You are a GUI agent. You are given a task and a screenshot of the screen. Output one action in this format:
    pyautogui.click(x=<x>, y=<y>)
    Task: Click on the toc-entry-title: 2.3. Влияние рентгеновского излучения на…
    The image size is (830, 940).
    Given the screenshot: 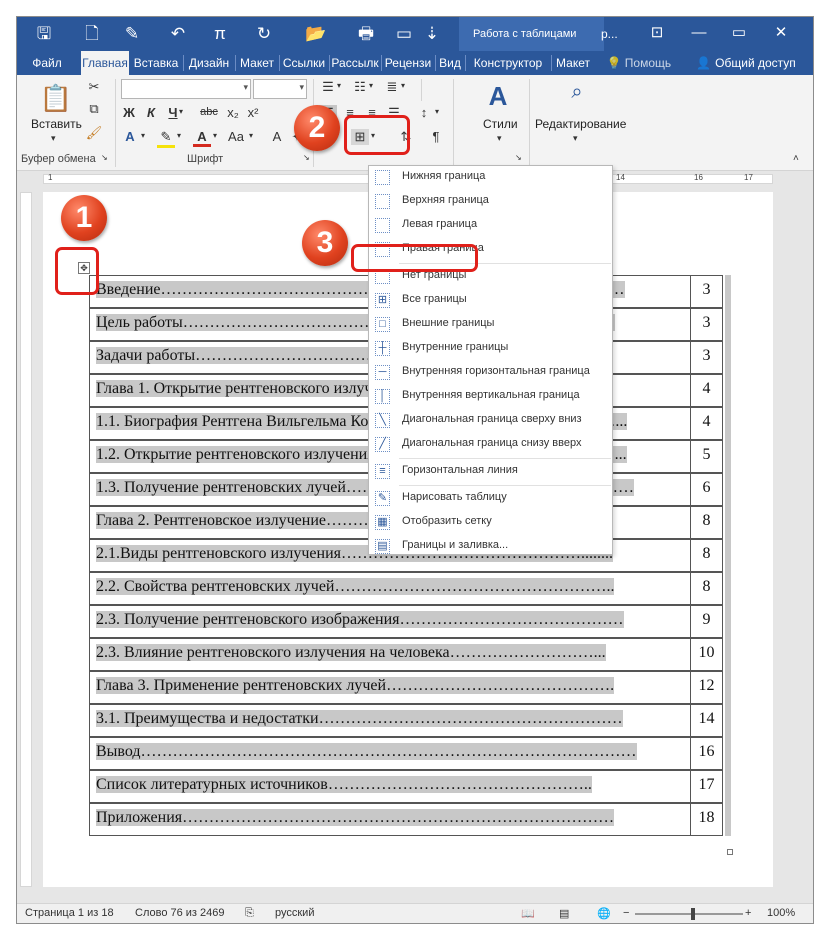 What is the action you would take?
    pyautogui.click(x=390, y=654)
    